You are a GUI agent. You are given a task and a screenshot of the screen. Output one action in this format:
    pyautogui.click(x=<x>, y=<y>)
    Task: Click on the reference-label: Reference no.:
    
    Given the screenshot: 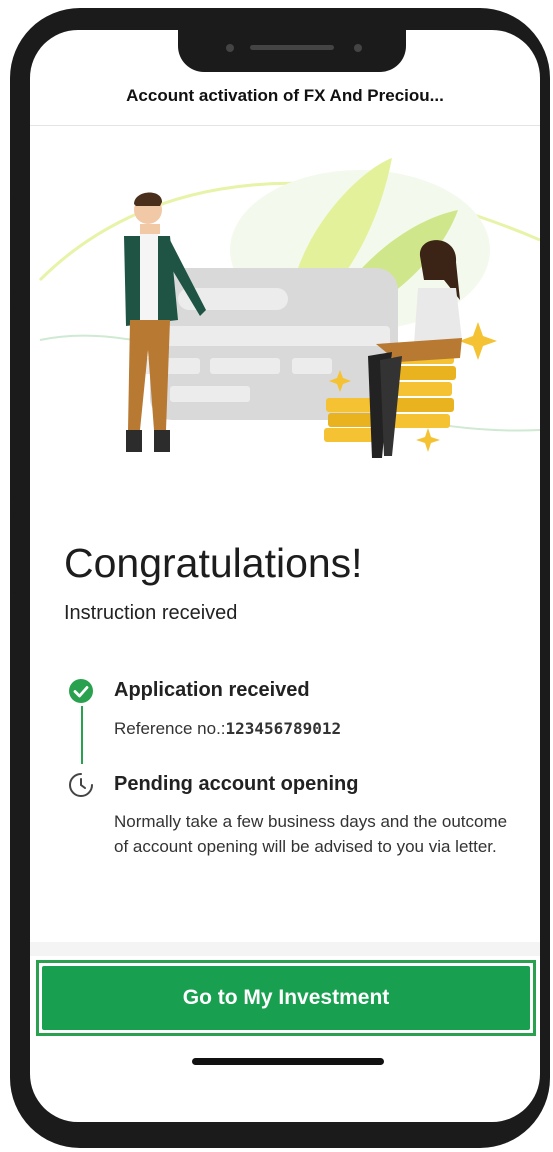 What is the action you would take?
    pyautogui.click(x=170, y=728)
    